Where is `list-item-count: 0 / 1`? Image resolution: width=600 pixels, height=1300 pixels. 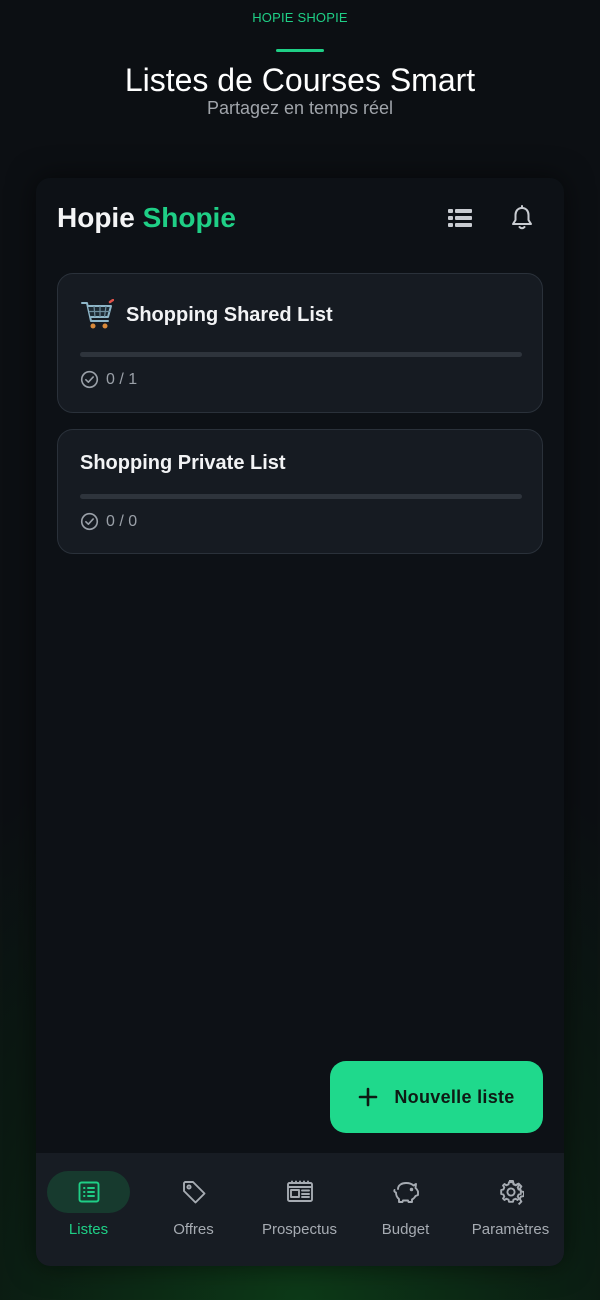
list-item-count: 0 / 1 is located at coordinates (108, 379).